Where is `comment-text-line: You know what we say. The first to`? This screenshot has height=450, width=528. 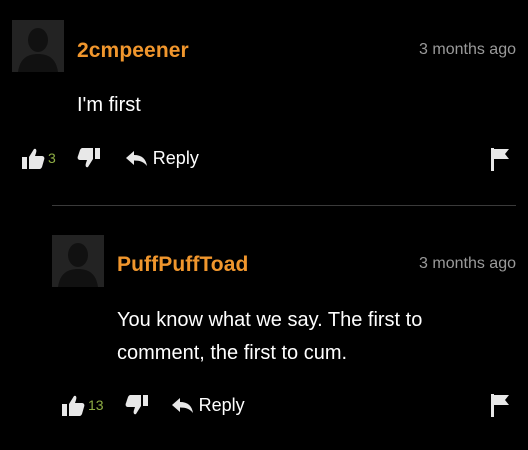 comment-text-line: You know what we say. The first to is located at coordinates (270, 320).